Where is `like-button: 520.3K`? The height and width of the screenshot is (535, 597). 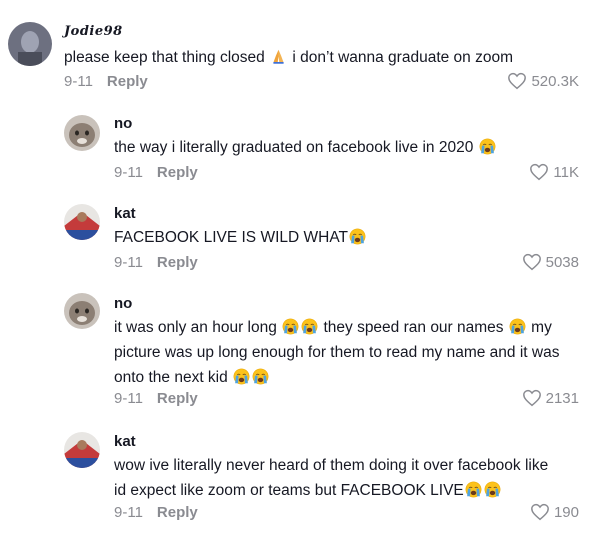
like-button: 520.3K is located at coordinates (543, 81).